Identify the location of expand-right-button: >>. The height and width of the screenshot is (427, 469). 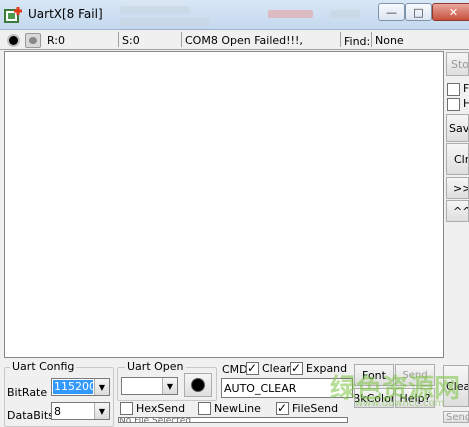
(457, 188).